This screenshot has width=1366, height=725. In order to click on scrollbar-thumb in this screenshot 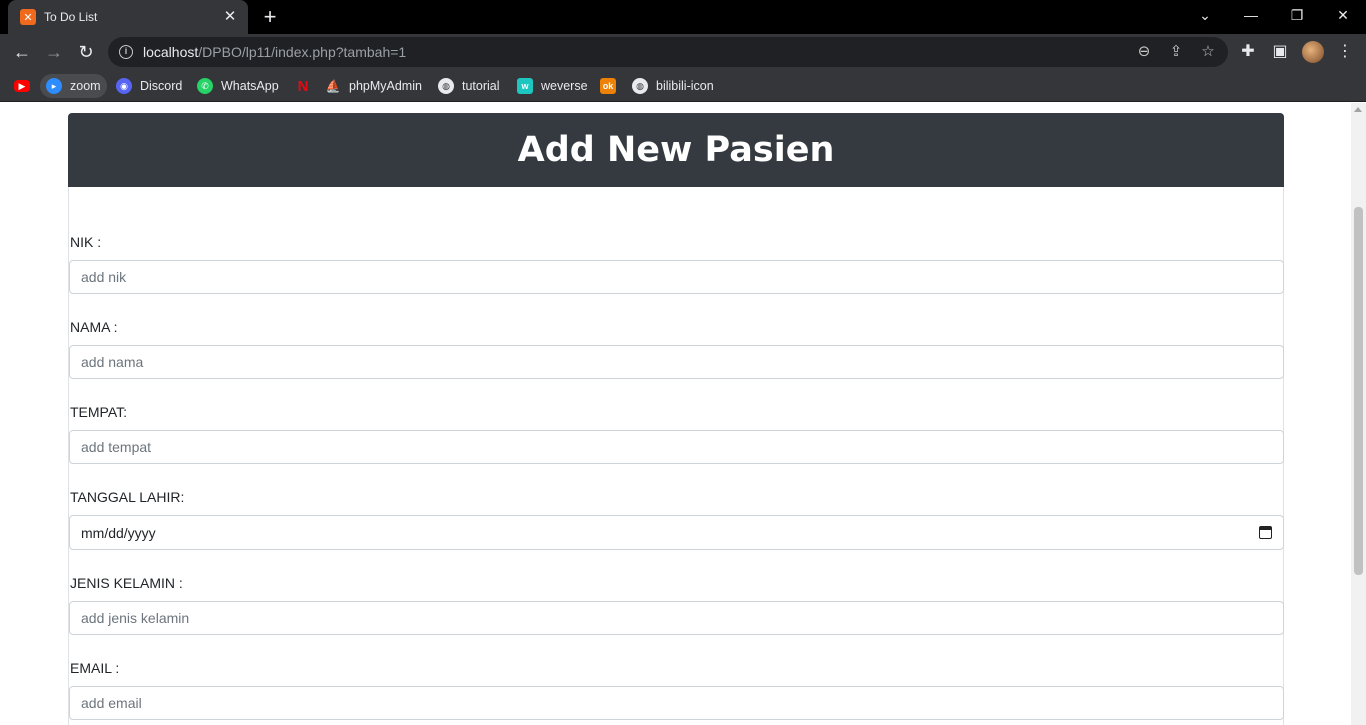, I will do `click(1358, 391)`.